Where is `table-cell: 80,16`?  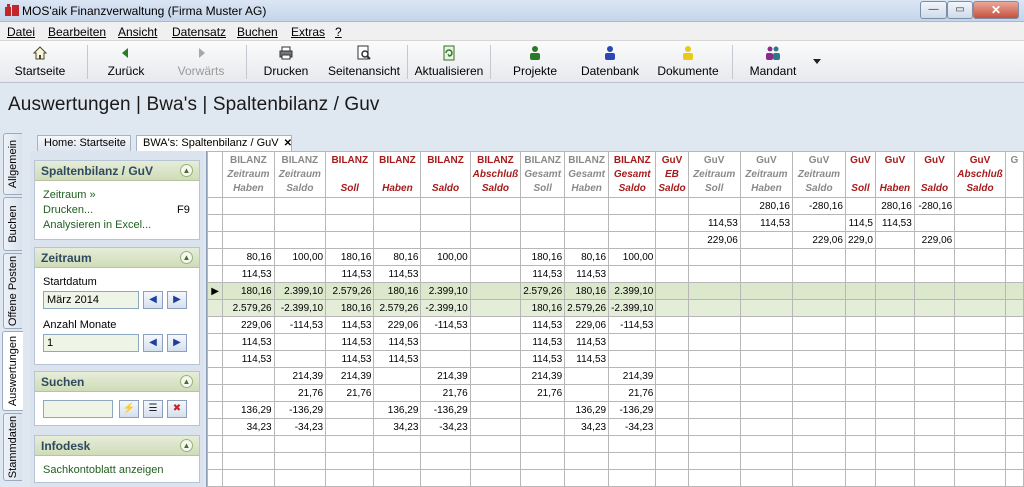
table-cell: 80,16 is located at coordinates (248, 257).